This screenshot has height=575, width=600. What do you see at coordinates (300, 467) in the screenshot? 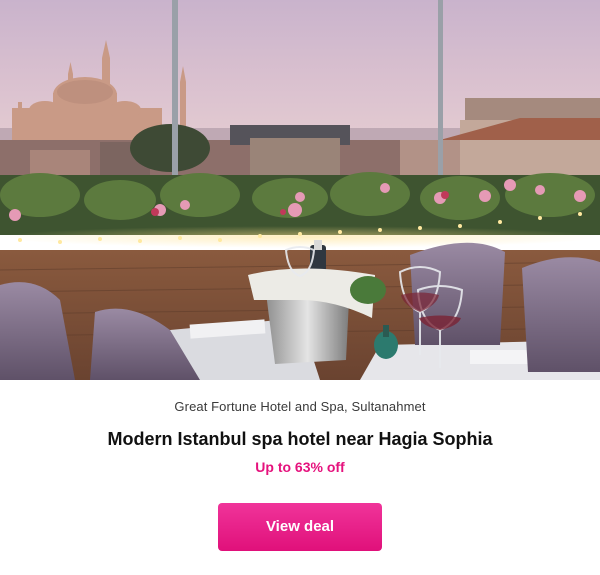
I see `discount-label: Up to 63% off` at bounding box center [300, 467].